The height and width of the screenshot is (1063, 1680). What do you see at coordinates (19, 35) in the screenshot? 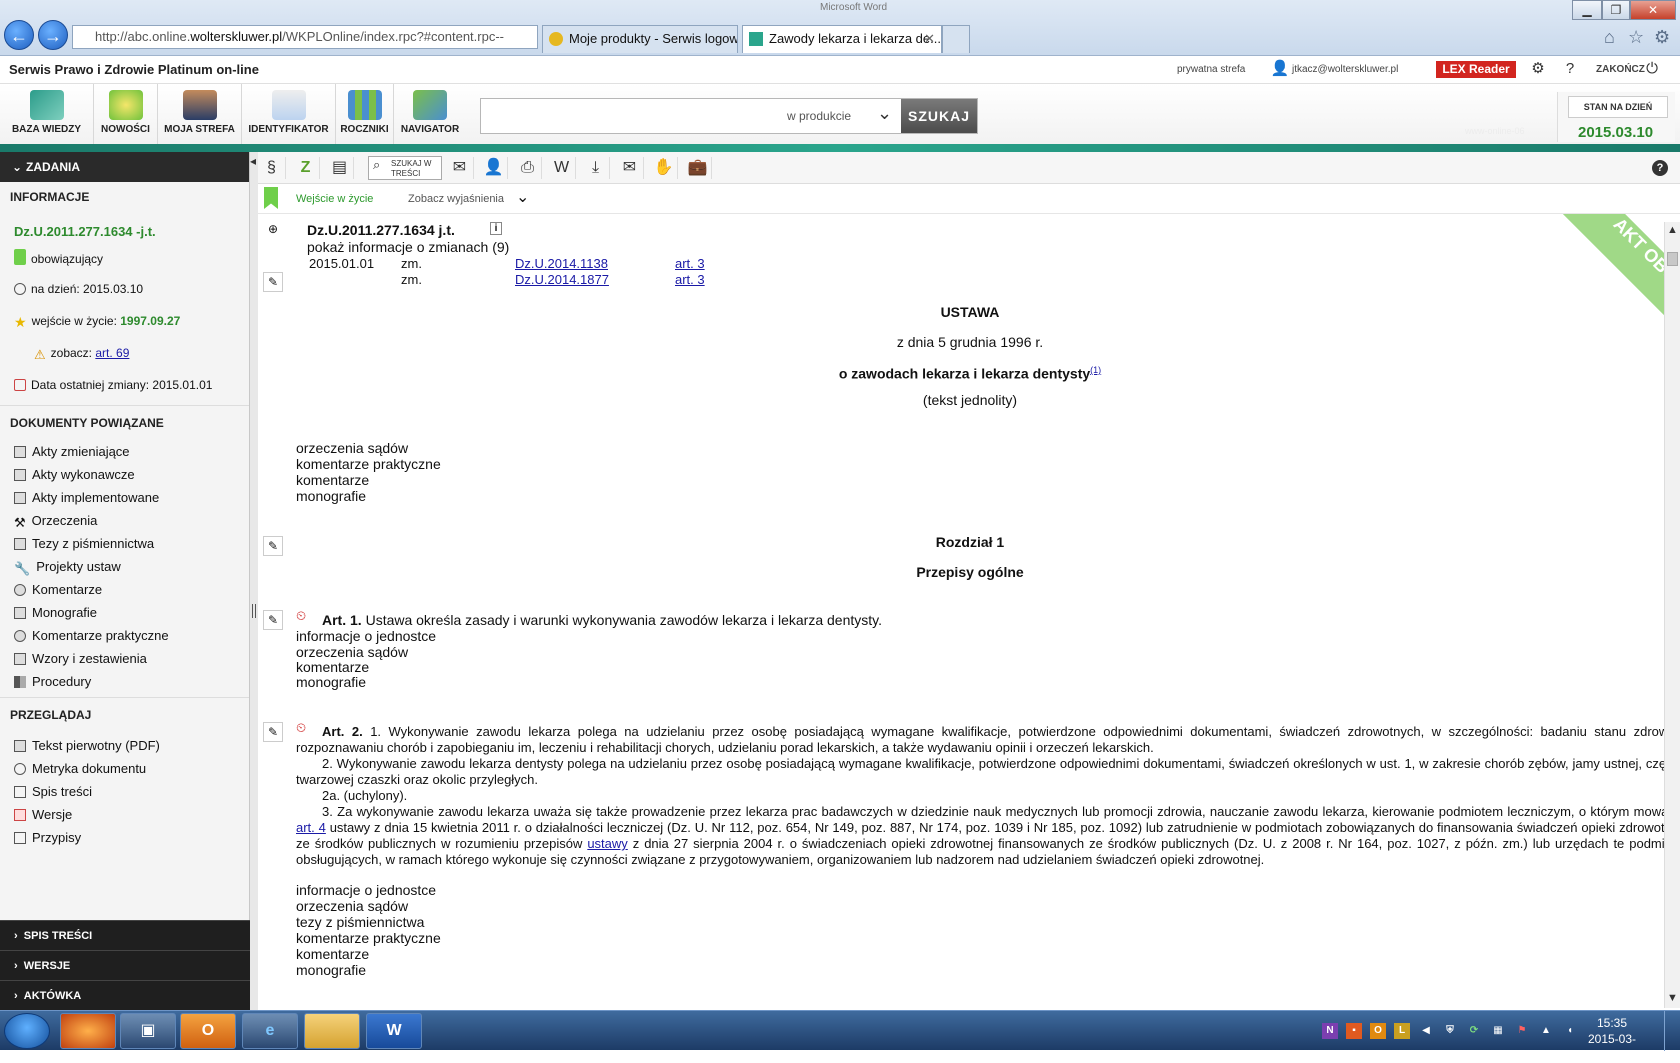
I see `back-button: ←` at bounding box center [19, 35].